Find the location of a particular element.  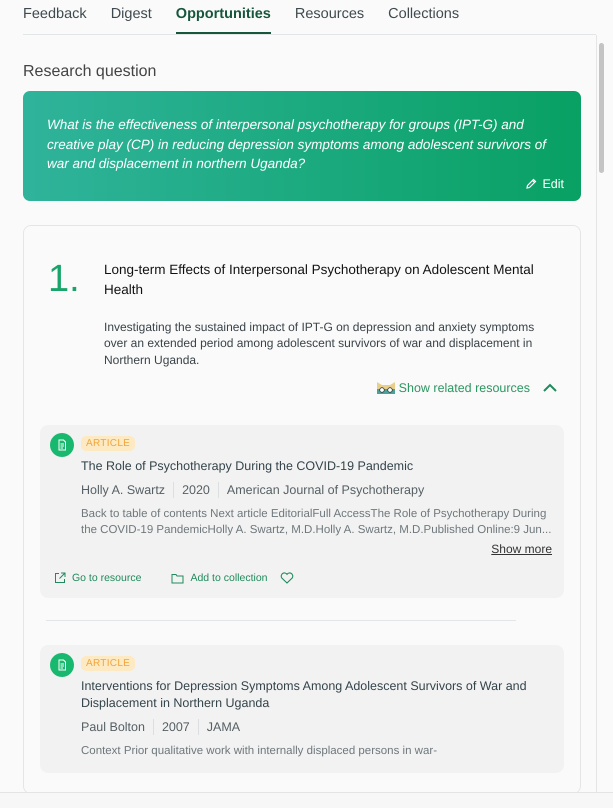

section-heading: Research question is located at coordinates (90, 72).